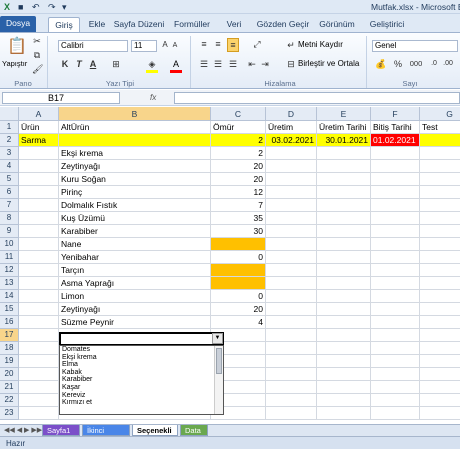  What do you see at coordinates (291, 270) in the screenshot?
I see `cell-d12` at bounding box center [291, 270].